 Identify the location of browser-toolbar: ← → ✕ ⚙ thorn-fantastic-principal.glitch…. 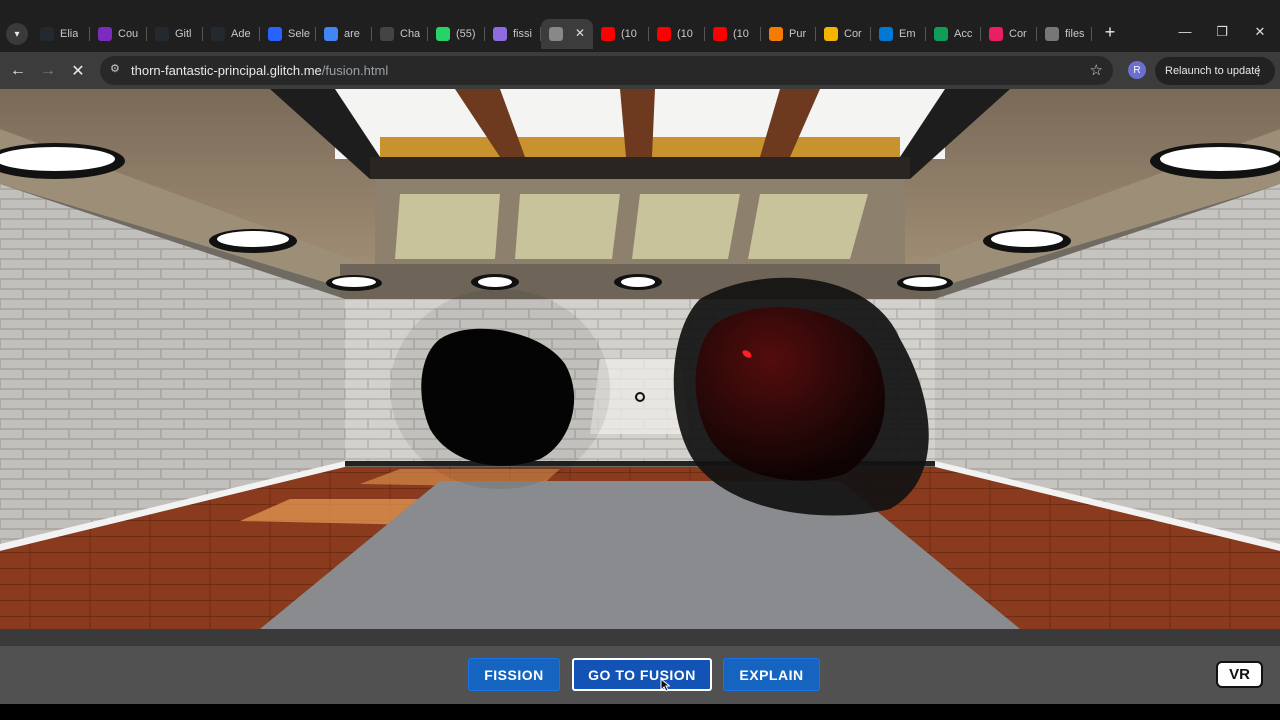
(640, 70).